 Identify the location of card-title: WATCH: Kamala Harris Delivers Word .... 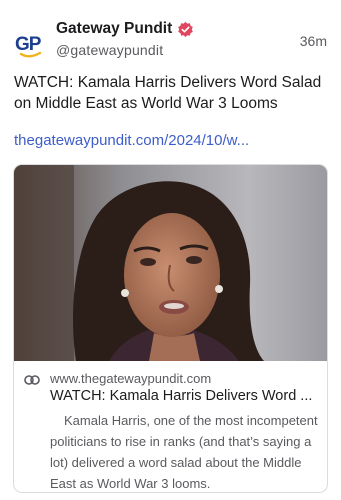
(181, 396).